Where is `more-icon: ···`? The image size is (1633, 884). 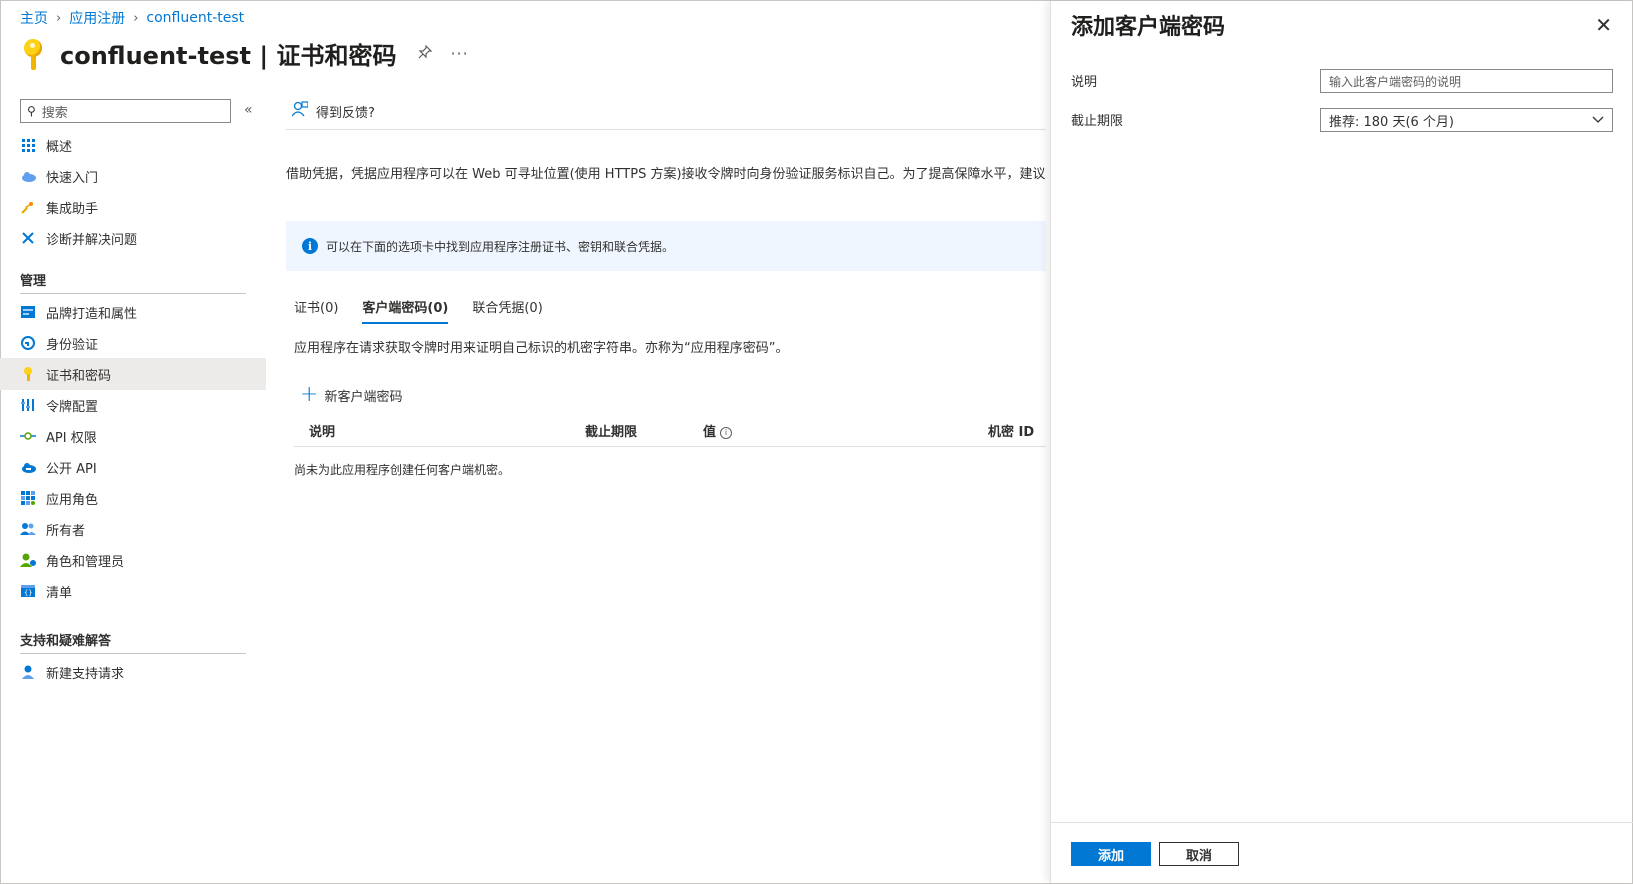 more-icon: ··· is located at coordinates (459, 53).